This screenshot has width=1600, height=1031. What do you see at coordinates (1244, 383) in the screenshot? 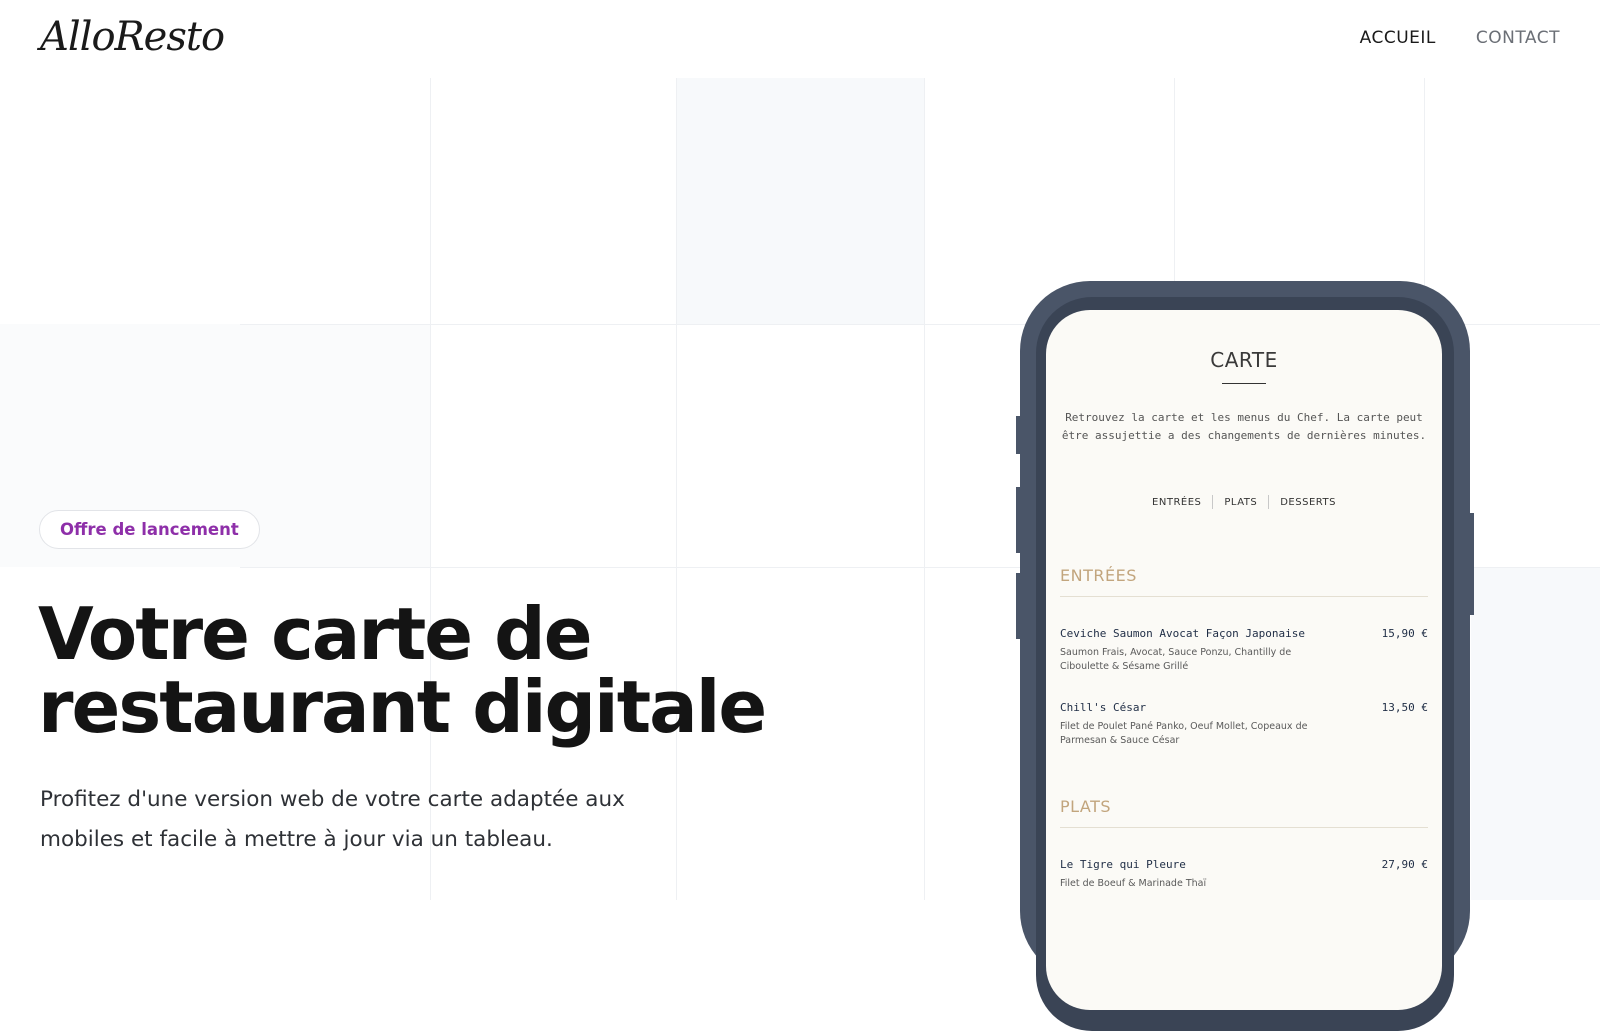
I see `menu-title-divider` at bounding box center [1244, 383].